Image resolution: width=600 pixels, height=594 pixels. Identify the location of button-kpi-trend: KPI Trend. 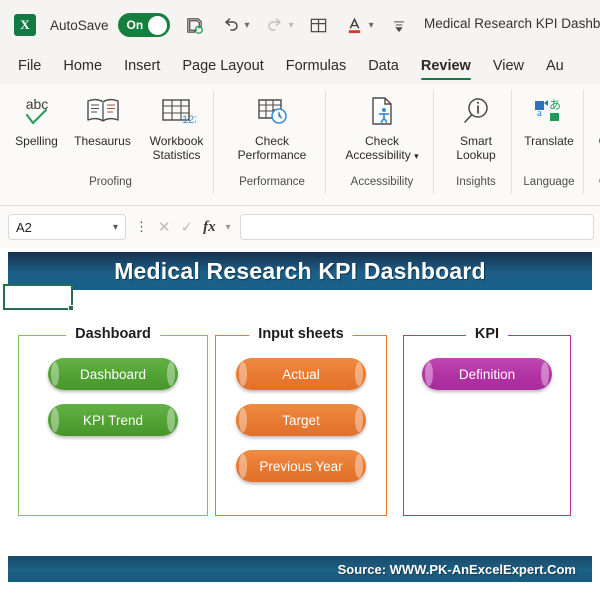
(113, 420).